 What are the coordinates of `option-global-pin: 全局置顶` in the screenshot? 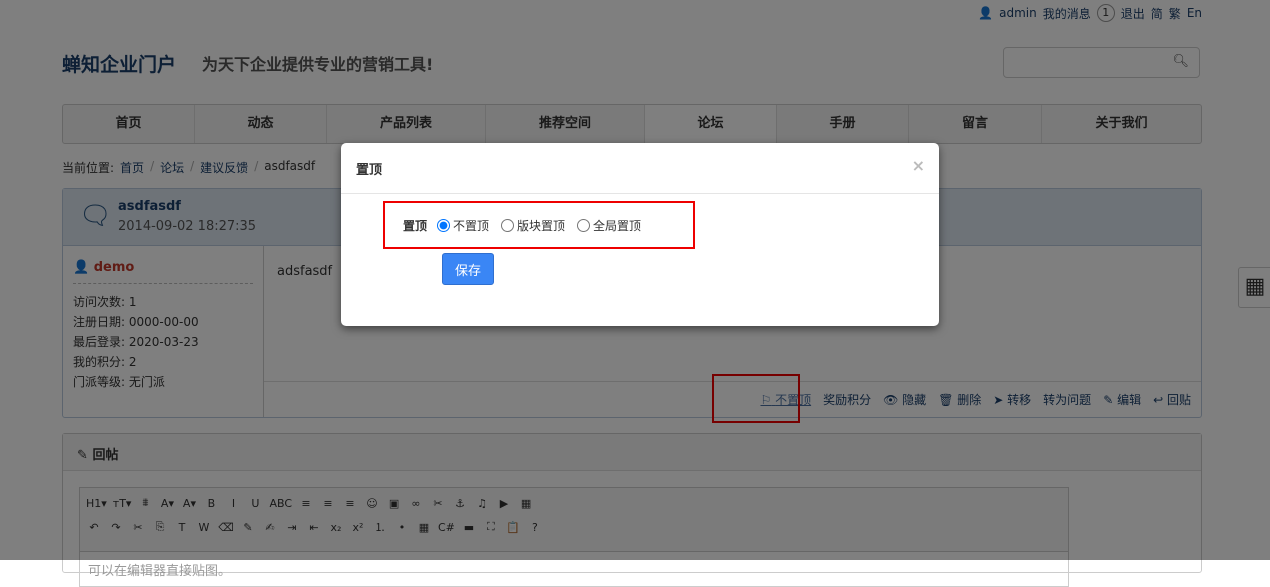 It's located at (609, 225).